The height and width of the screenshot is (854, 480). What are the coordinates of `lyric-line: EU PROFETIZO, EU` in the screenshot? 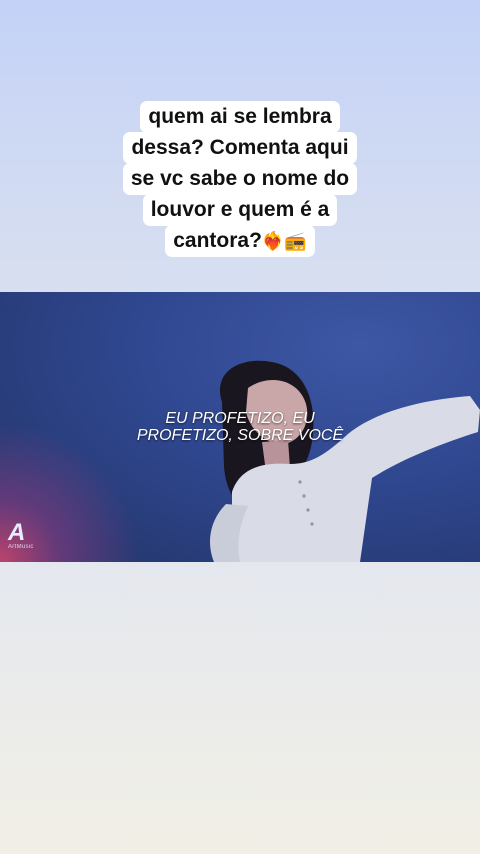 It's located at (240, 418).